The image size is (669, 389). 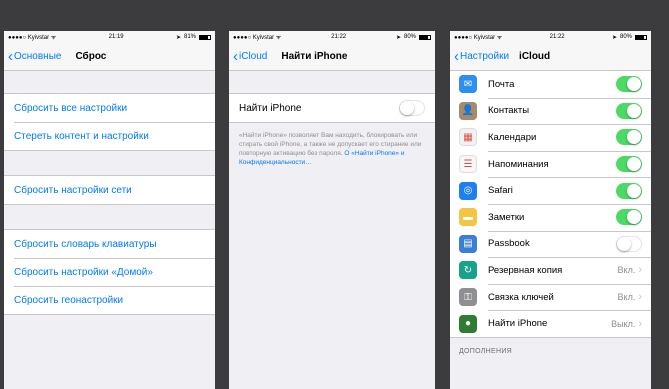 What do you see at coordinates (91, 56) in the screenshot?
I see `page-title: Сброс` at bounding box center [91, 56].